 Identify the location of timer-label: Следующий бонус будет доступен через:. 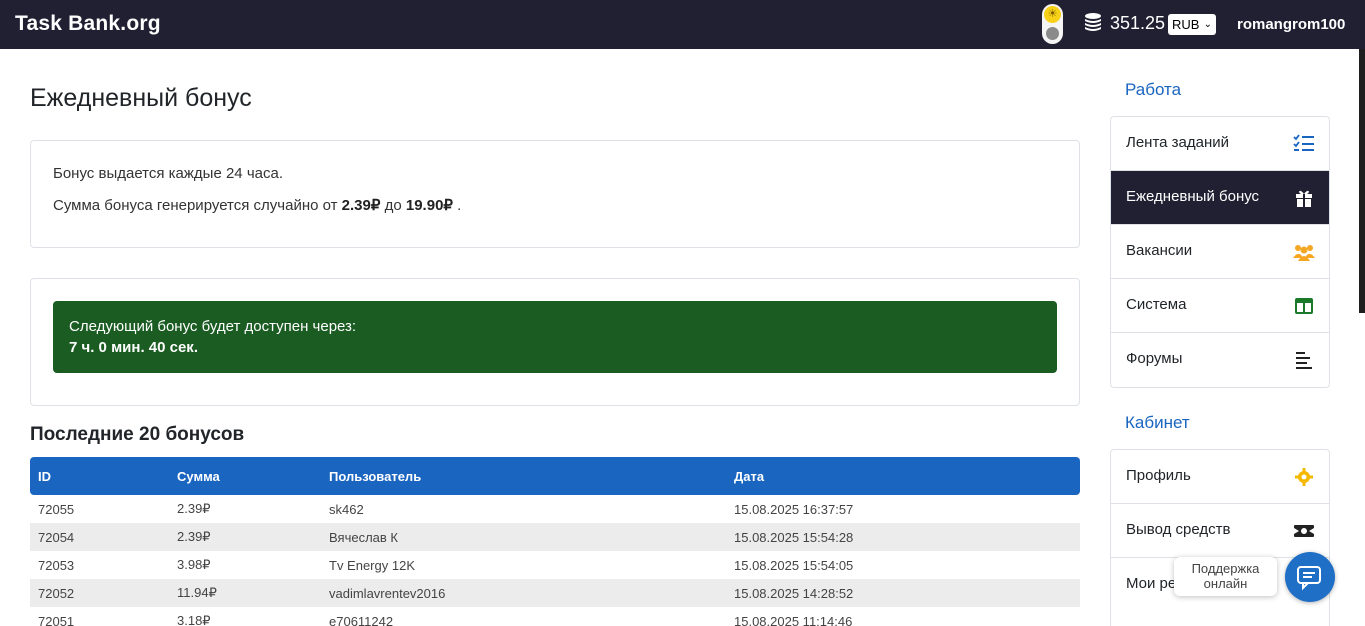
(213, 326).